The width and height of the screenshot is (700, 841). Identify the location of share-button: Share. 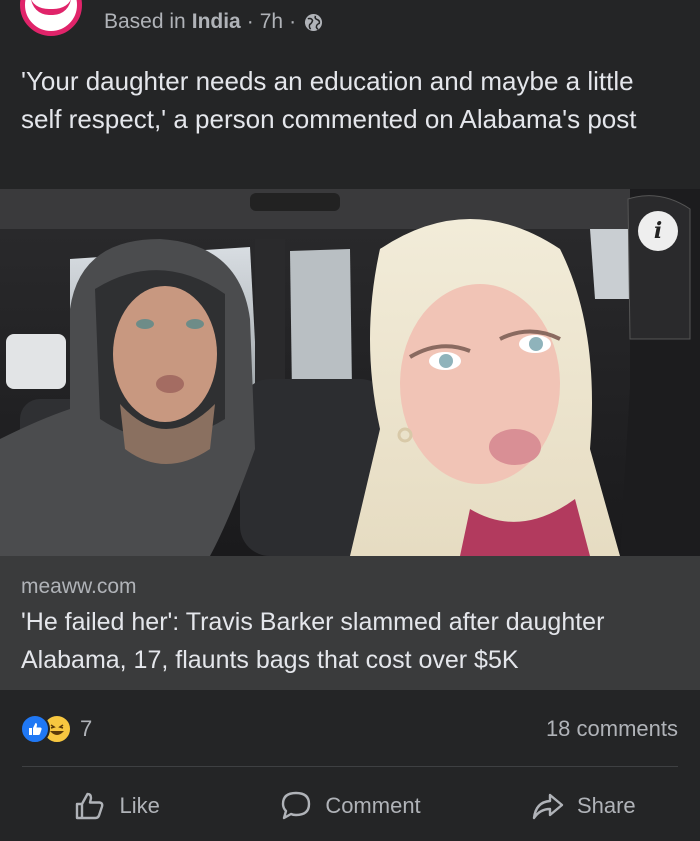
(583, 806).